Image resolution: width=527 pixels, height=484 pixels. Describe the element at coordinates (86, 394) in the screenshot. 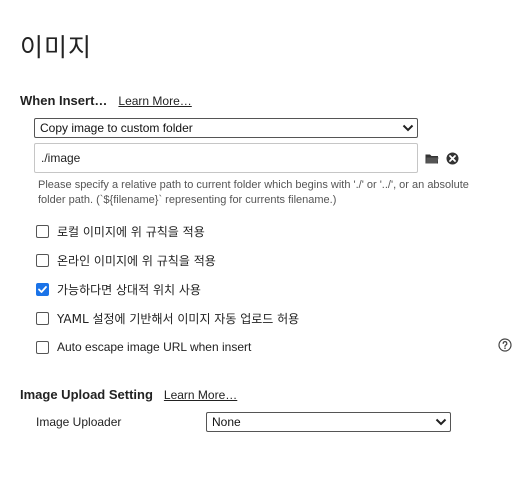

I see `upload-setting-title: Image Upload Setting` at that location.